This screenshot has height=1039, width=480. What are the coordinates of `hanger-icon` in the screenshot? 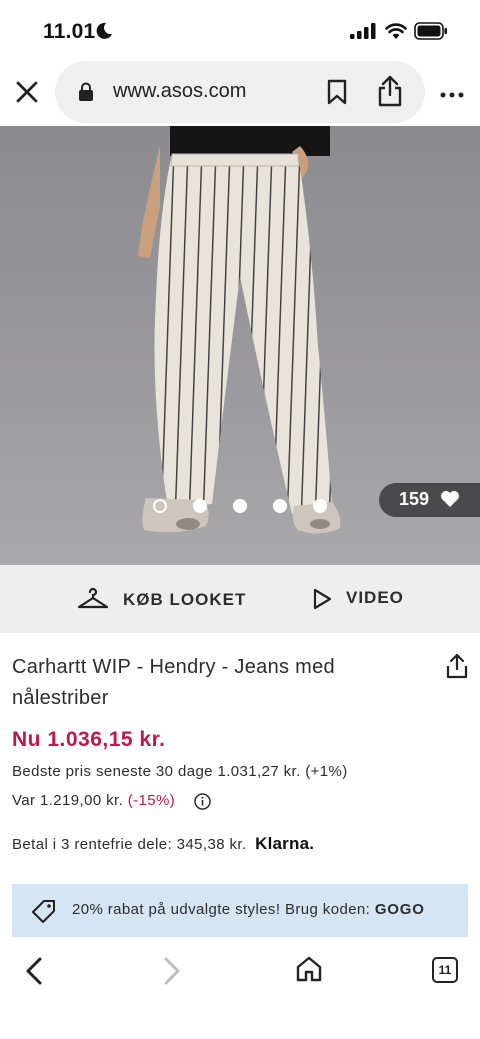 It's located at (93, 601).